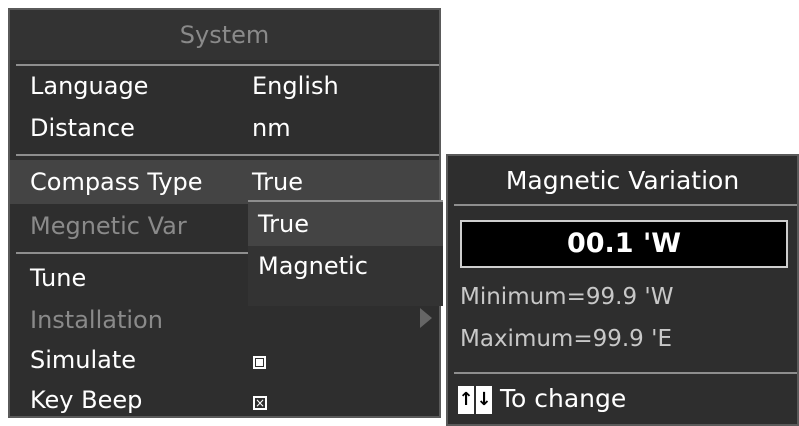 This screenshot has width=799, height=426. I want to click on dropdown-option-true: True, so click(283, 224).